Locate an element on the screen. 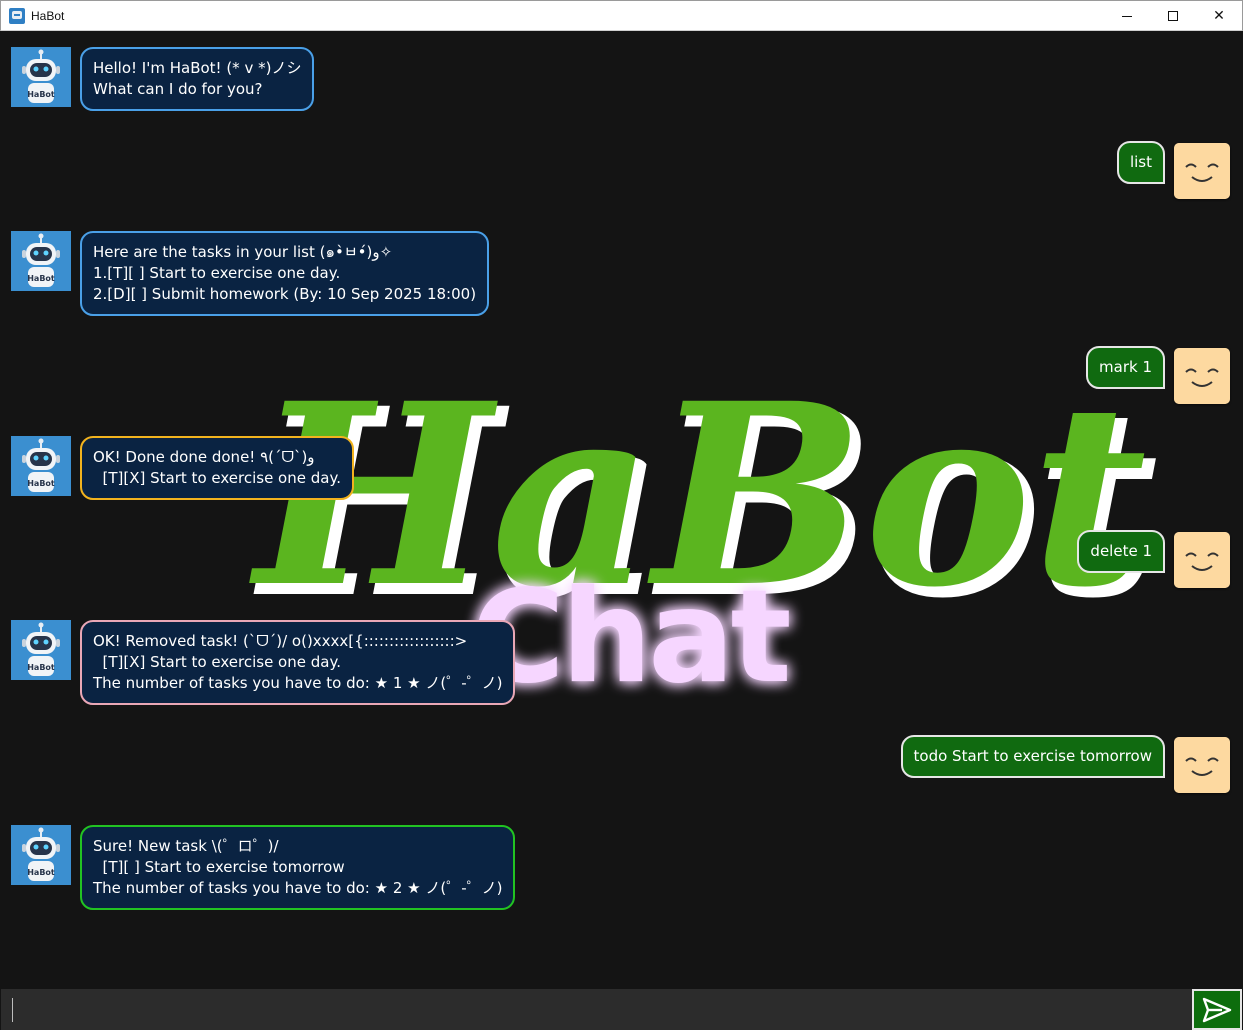  message-input-bar is located at coordinates (596, 1009).